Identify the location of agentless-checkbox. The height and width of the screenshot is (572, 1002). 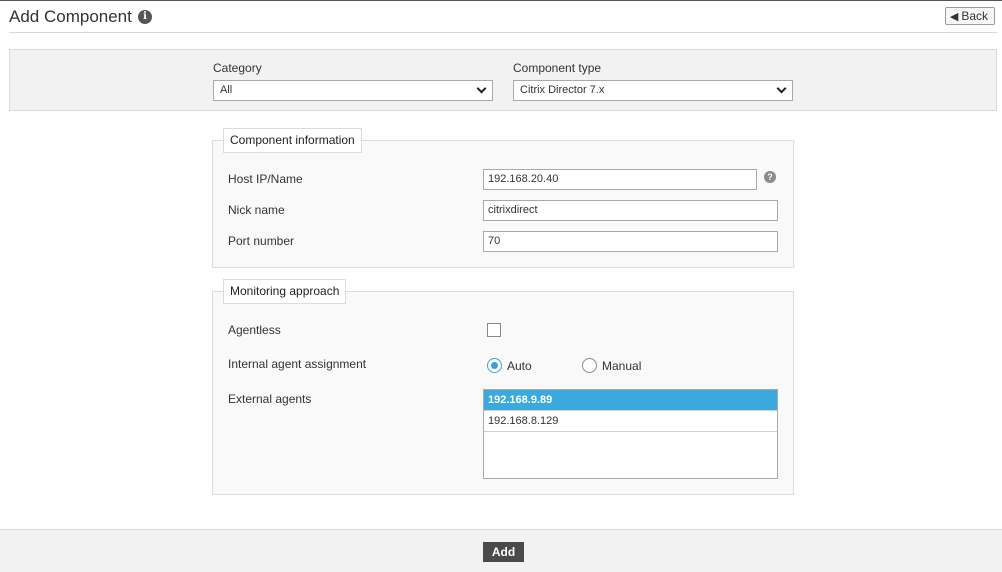
(494, 330).